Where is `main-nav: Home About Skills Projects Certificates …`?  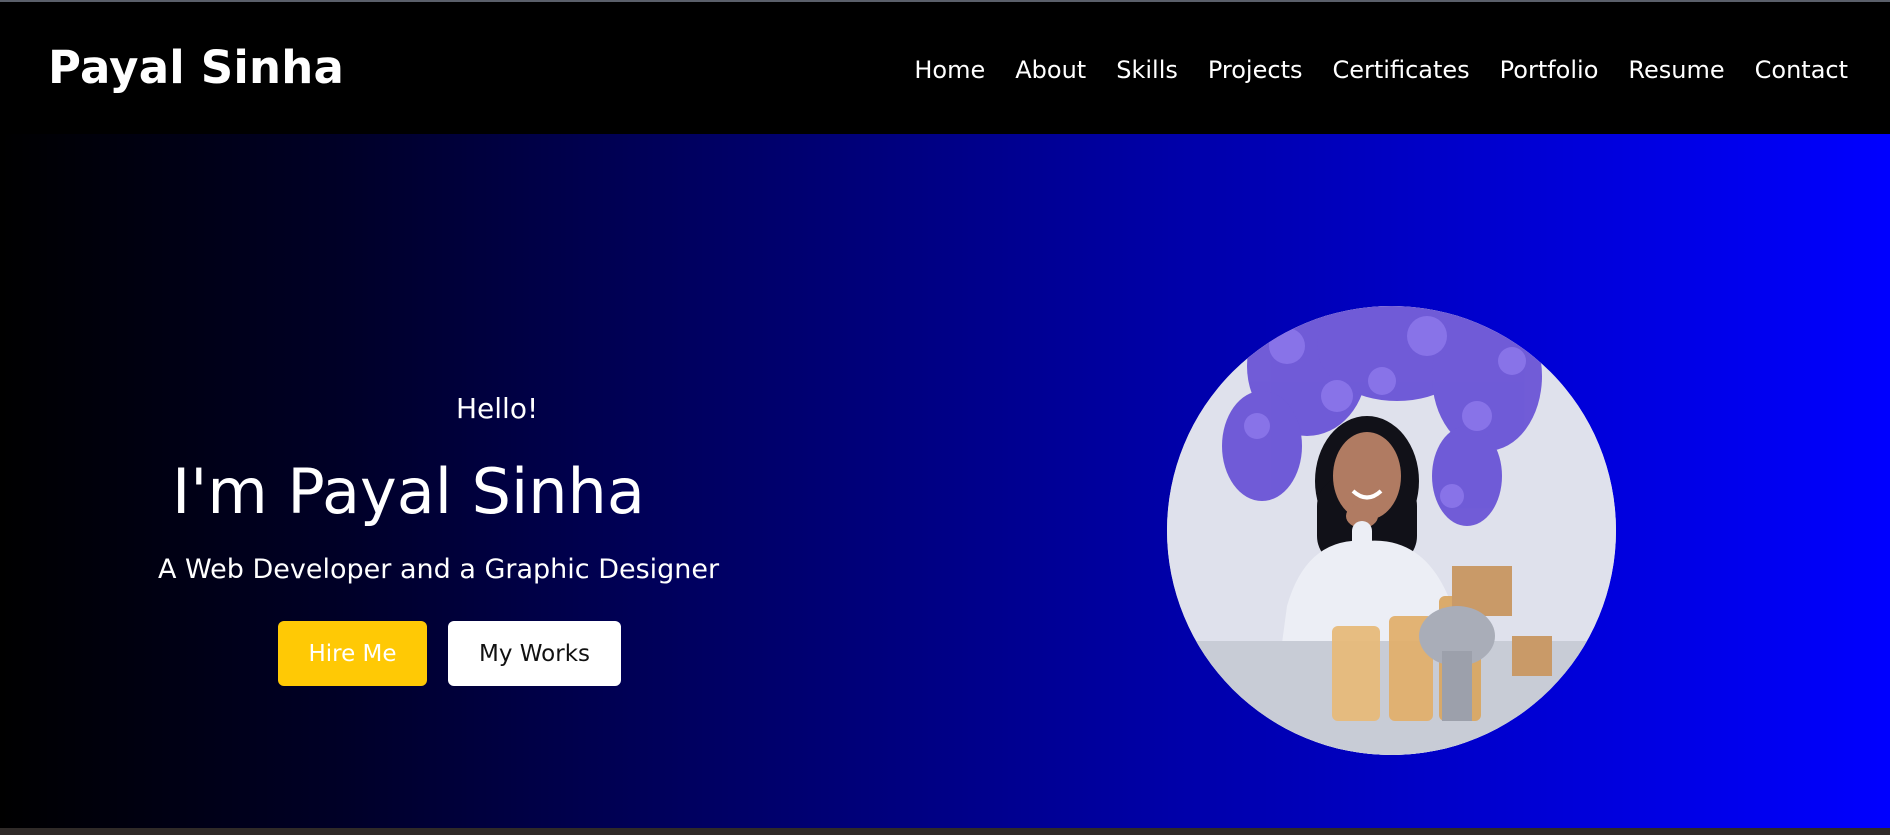 main-nav: Home About Skills Projects Certificates … is located at coordinates (1381, 70).